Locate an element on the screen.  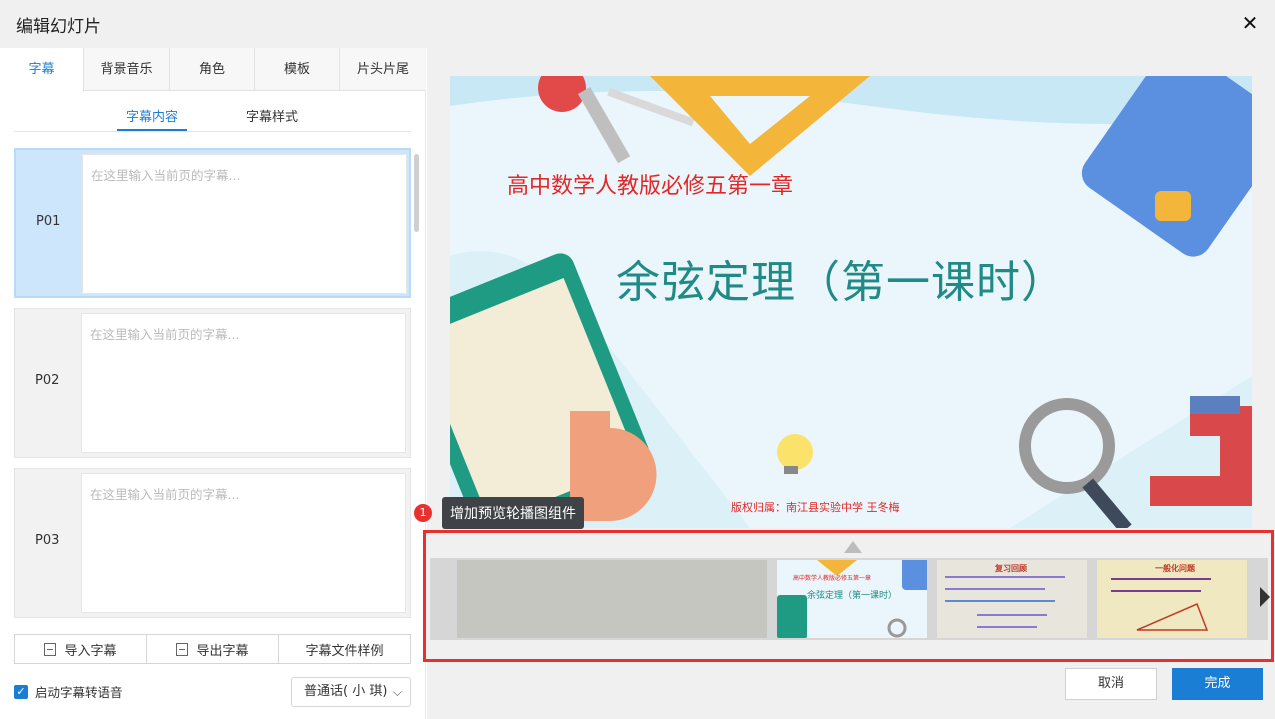
carousel-empty-area is located at coordinates (612, 599).